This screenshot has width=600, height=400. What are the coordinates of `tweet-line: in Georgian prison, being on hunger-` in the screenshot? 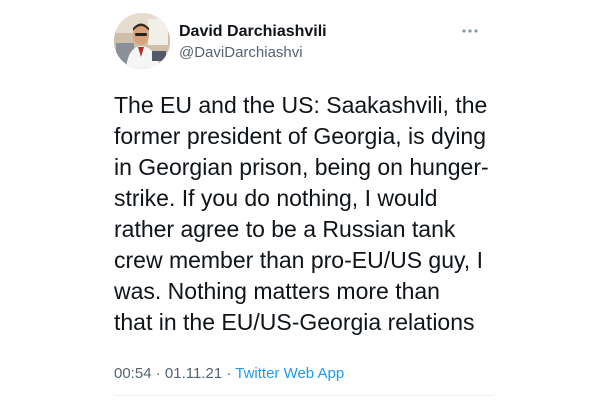 It's located at (301, 167).